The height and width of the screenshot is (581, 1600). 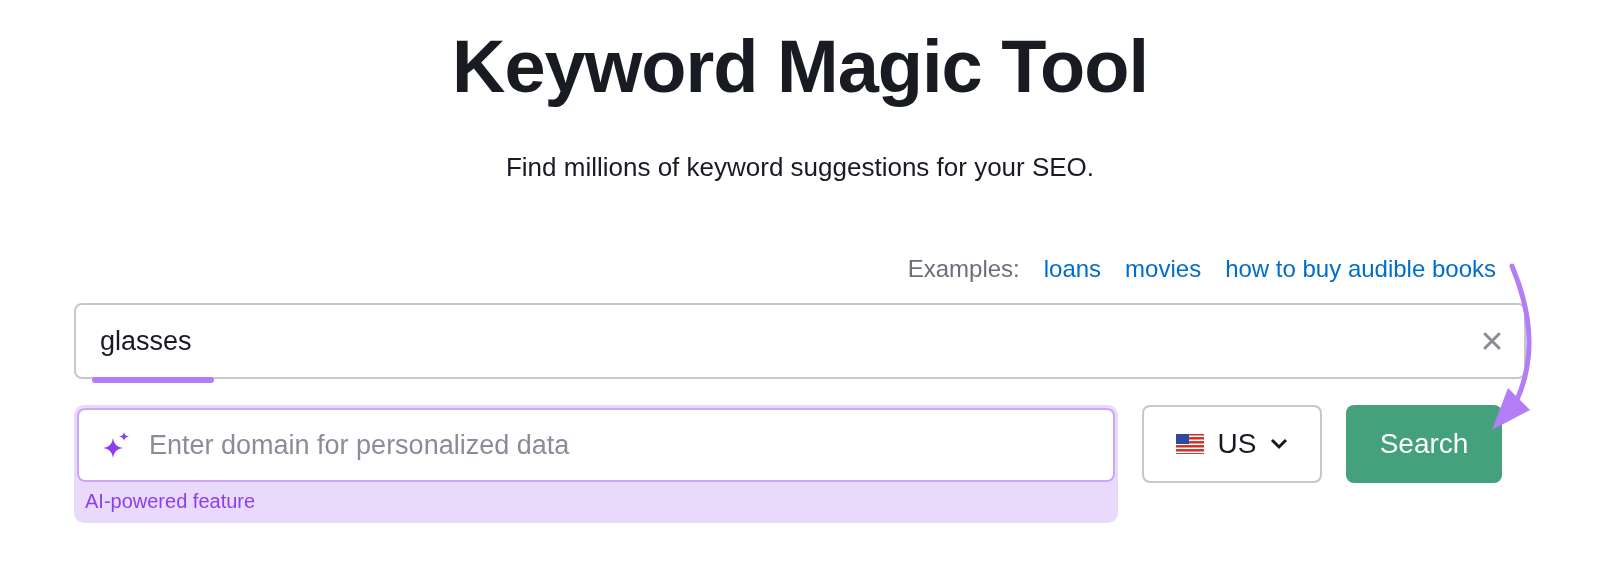 What do you see at coordinates (1163, 269) in the screenshot?
I see `example-link: movies` at bounding box center [1163, 269].